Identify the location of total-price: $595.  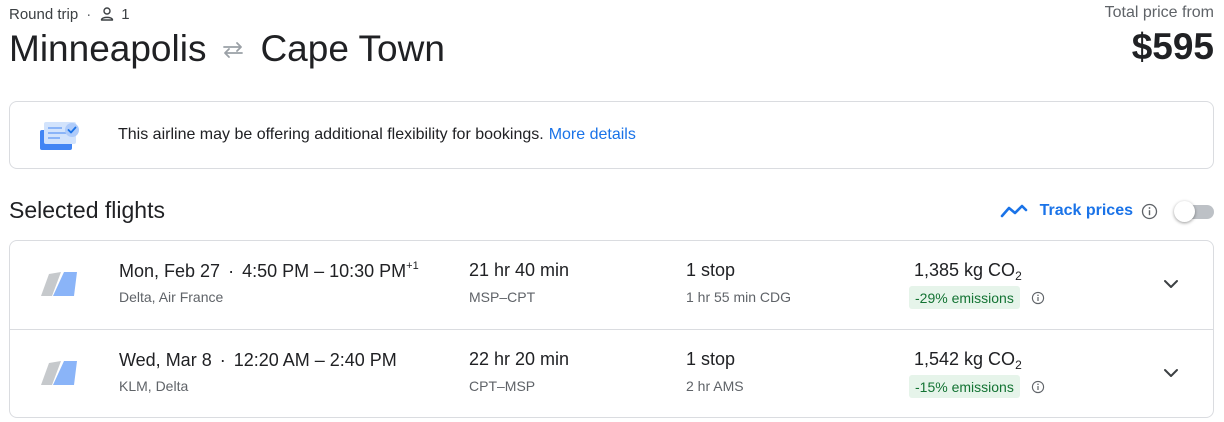
(1172, 46).